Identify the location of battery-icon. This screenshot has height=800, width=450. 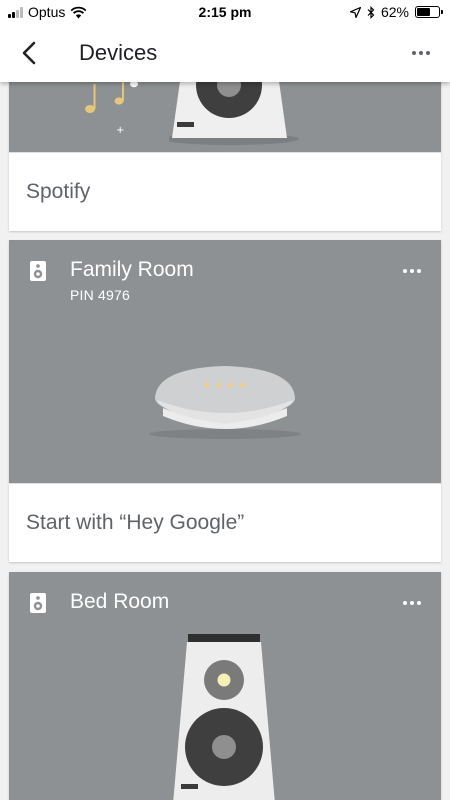
(429, 12).